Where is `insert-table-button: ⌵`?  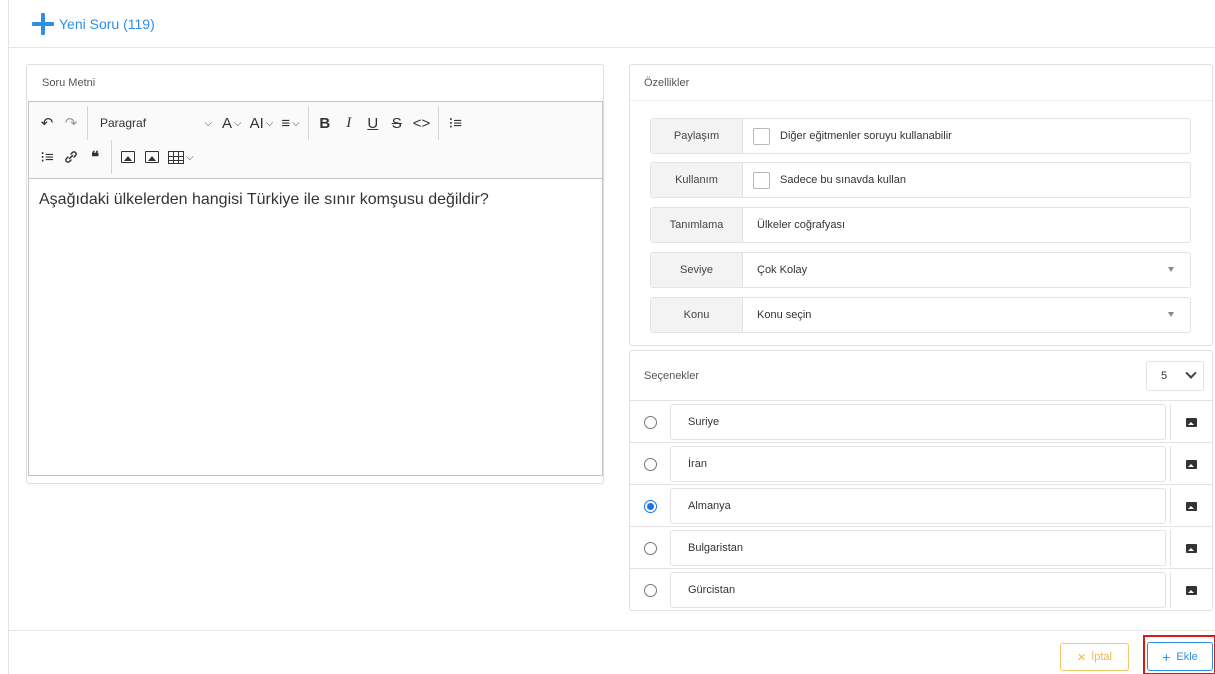
insert-table-button: ⌵ is located at coordinates (181, 157).